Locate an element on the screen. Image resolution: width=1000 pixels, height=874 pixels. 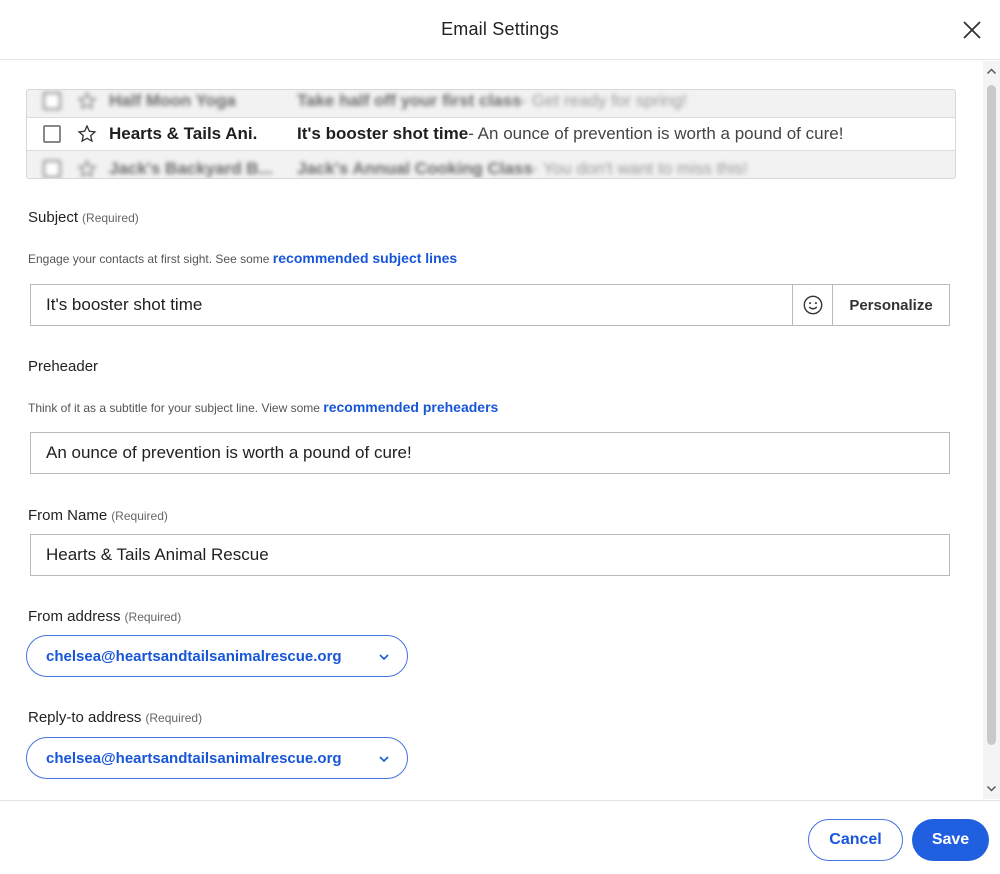
reply-to-select: chelsea@heartsandtailsanimalrescue.org is located at coordinates (217, 758).